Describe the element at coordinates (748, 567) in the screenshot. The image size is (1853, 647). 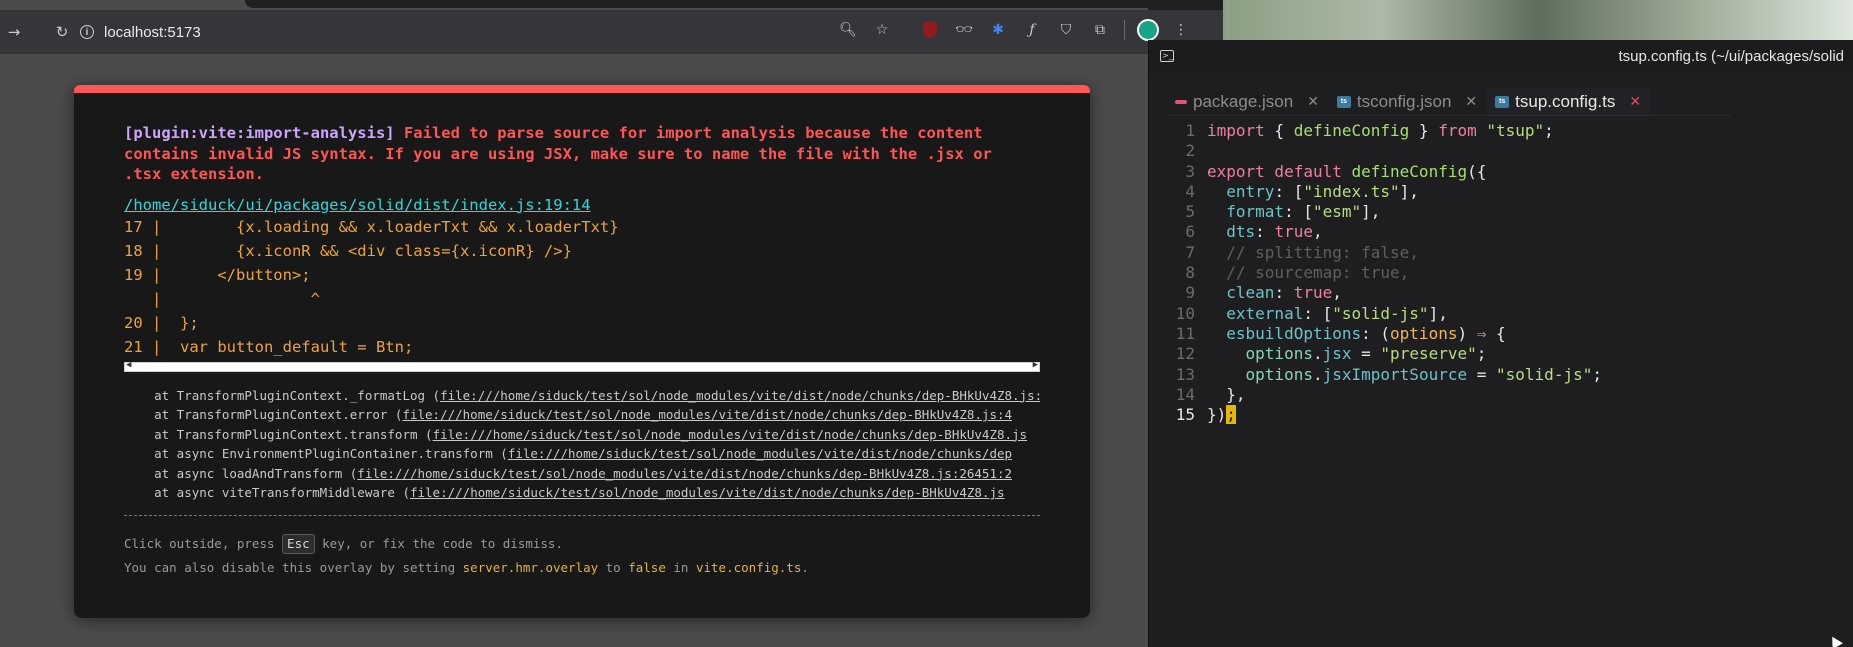
I see `config-file: vite.config.ts` at that location.